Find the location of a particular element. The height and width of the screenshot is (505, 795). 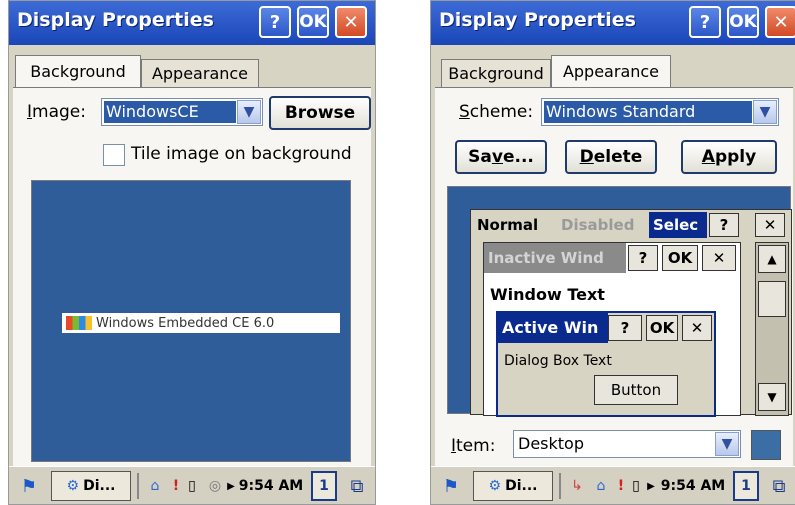

windows-flag-icon is located at coordinates (79, 323).